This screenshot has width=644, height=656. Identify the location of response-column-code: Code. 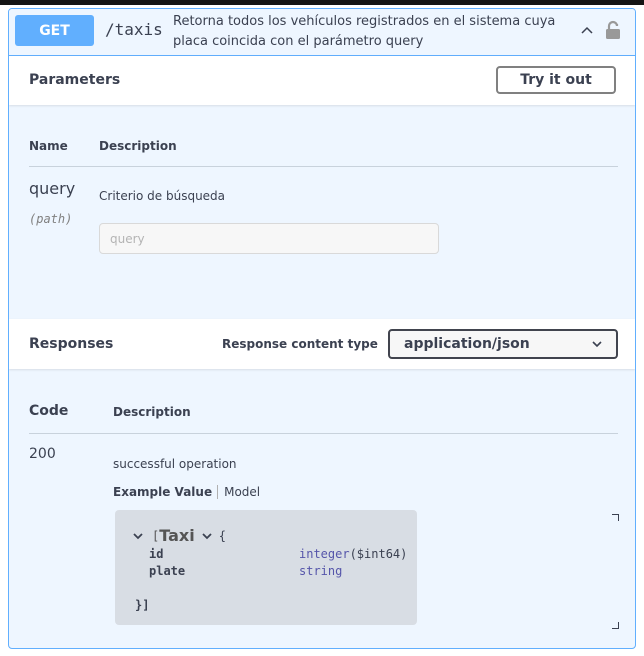
(49, 411).